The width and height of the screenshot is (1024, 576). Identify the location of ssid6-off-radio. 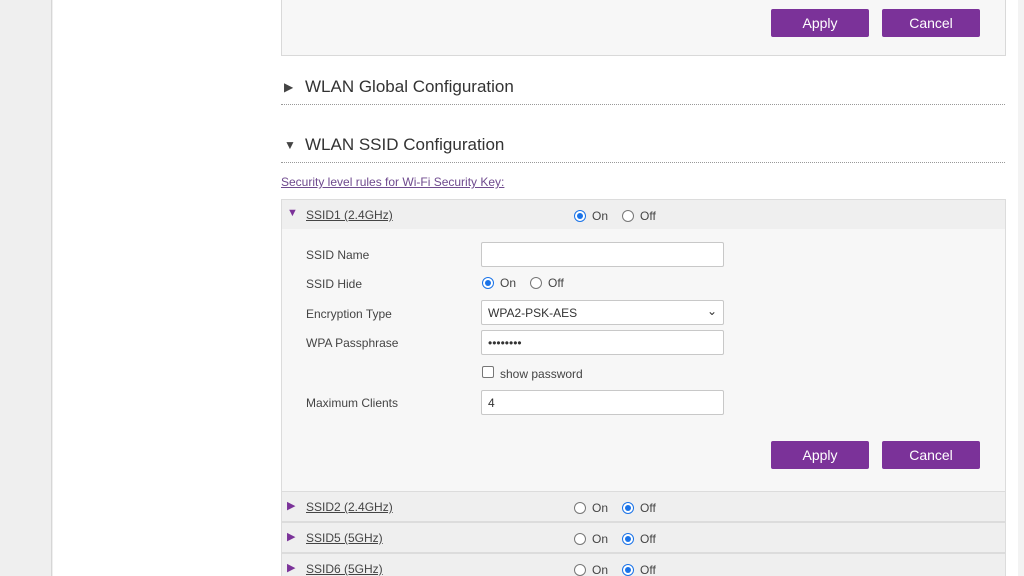
(628, 570).